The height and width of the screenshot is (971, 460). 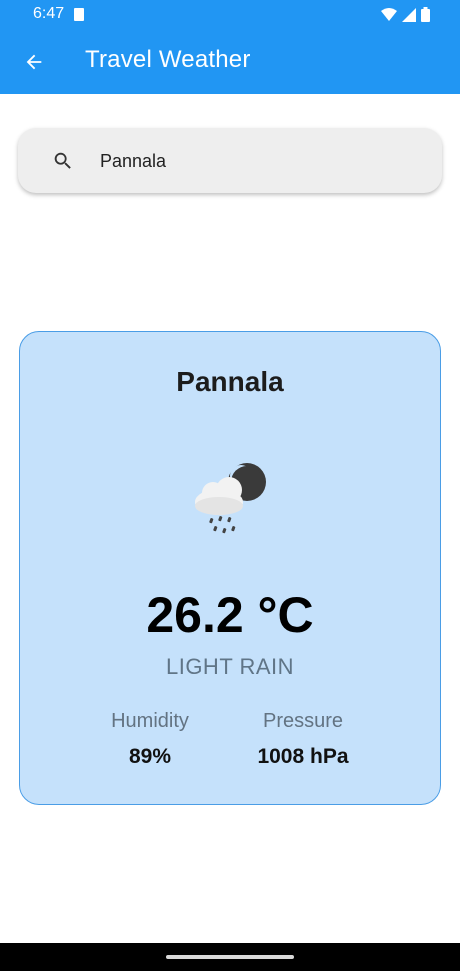 What do you see at coordinates (230, 666) in the screenshot?
I see `weather-condition: LIGHT RAIN` at bounding box center [230, 666].